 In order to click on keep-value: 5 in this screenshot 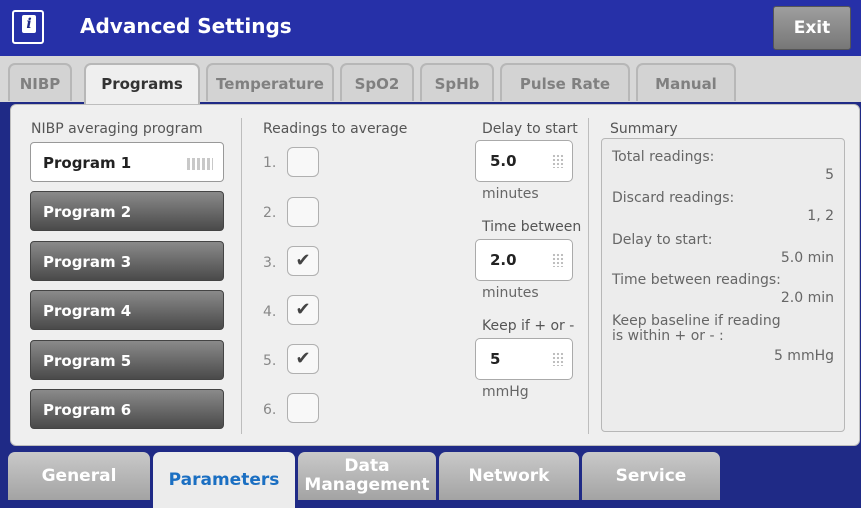, I will do `click(495, 359)`.